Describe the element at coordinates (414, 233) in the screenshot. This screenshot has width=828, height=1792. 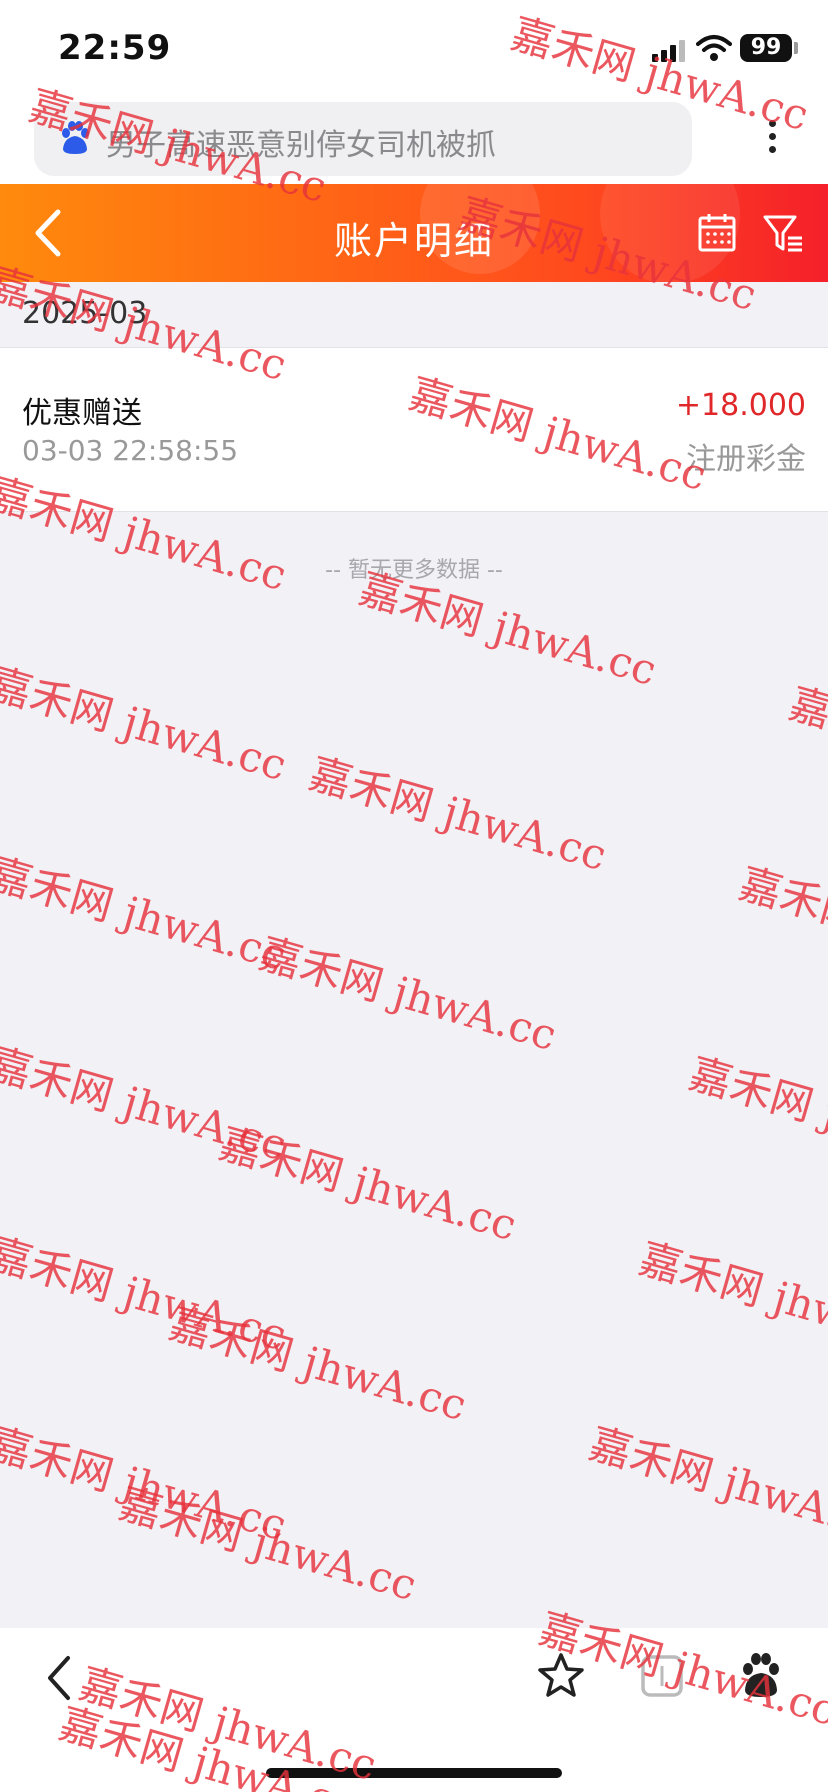
I see `page-header: 账户明细` at that location.